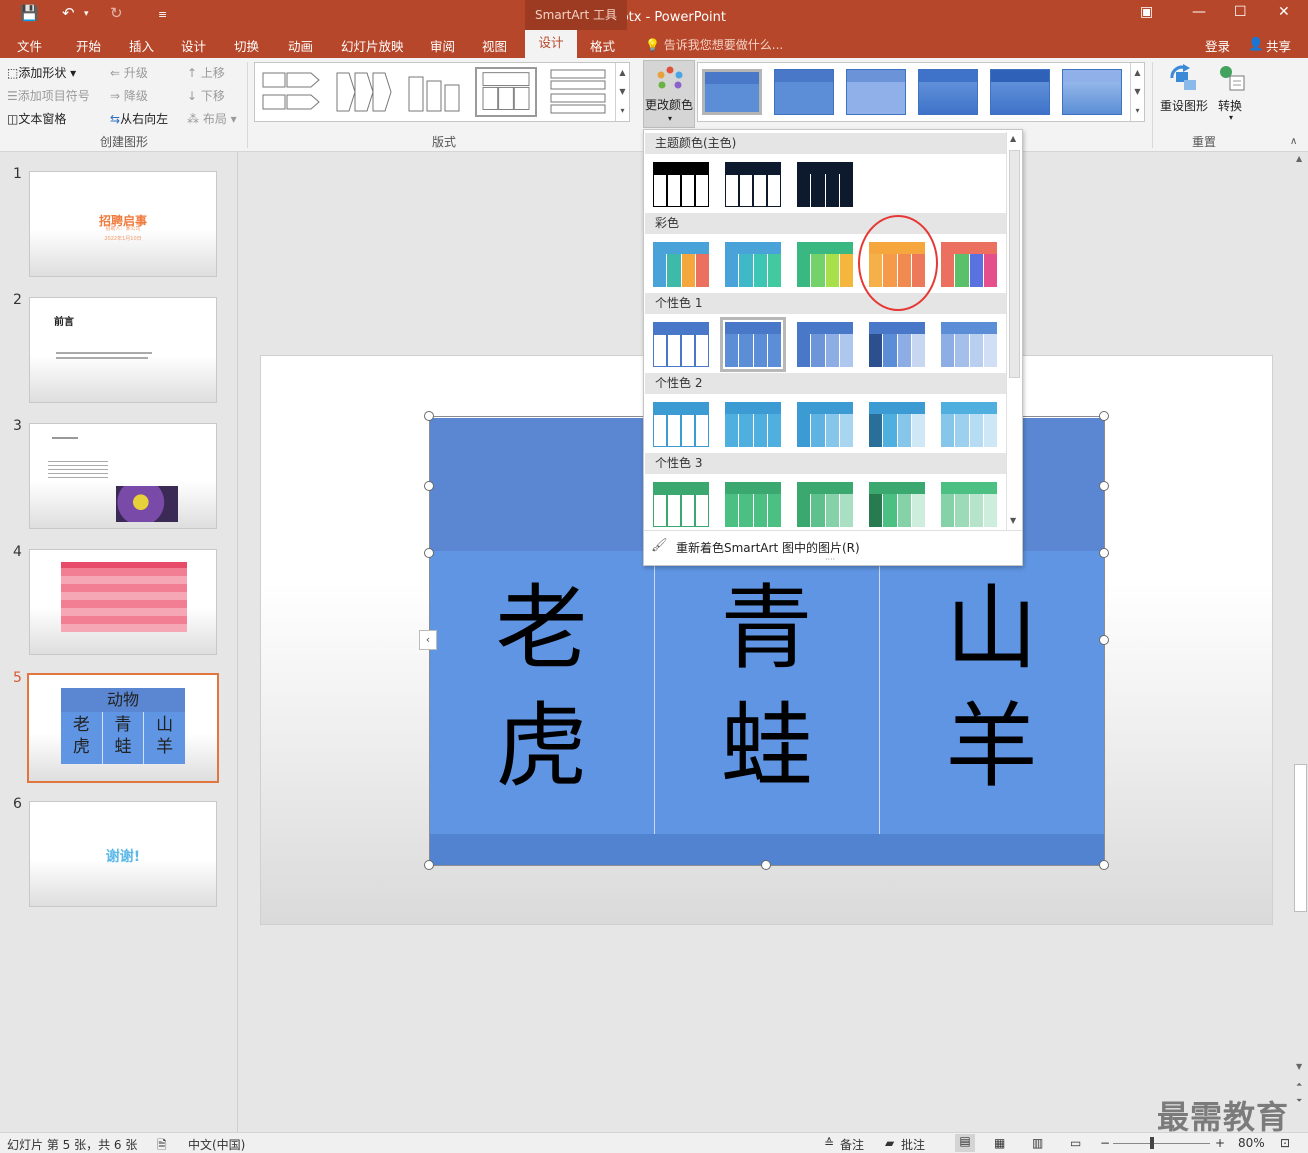 Image resolution: width=1308 pixels, height=1153 pixels. What do you see at coordinates (139, 118) in the screenshot?
I see `right-to-left-button: ⇆从右向左` at bounding box center [139, 118].